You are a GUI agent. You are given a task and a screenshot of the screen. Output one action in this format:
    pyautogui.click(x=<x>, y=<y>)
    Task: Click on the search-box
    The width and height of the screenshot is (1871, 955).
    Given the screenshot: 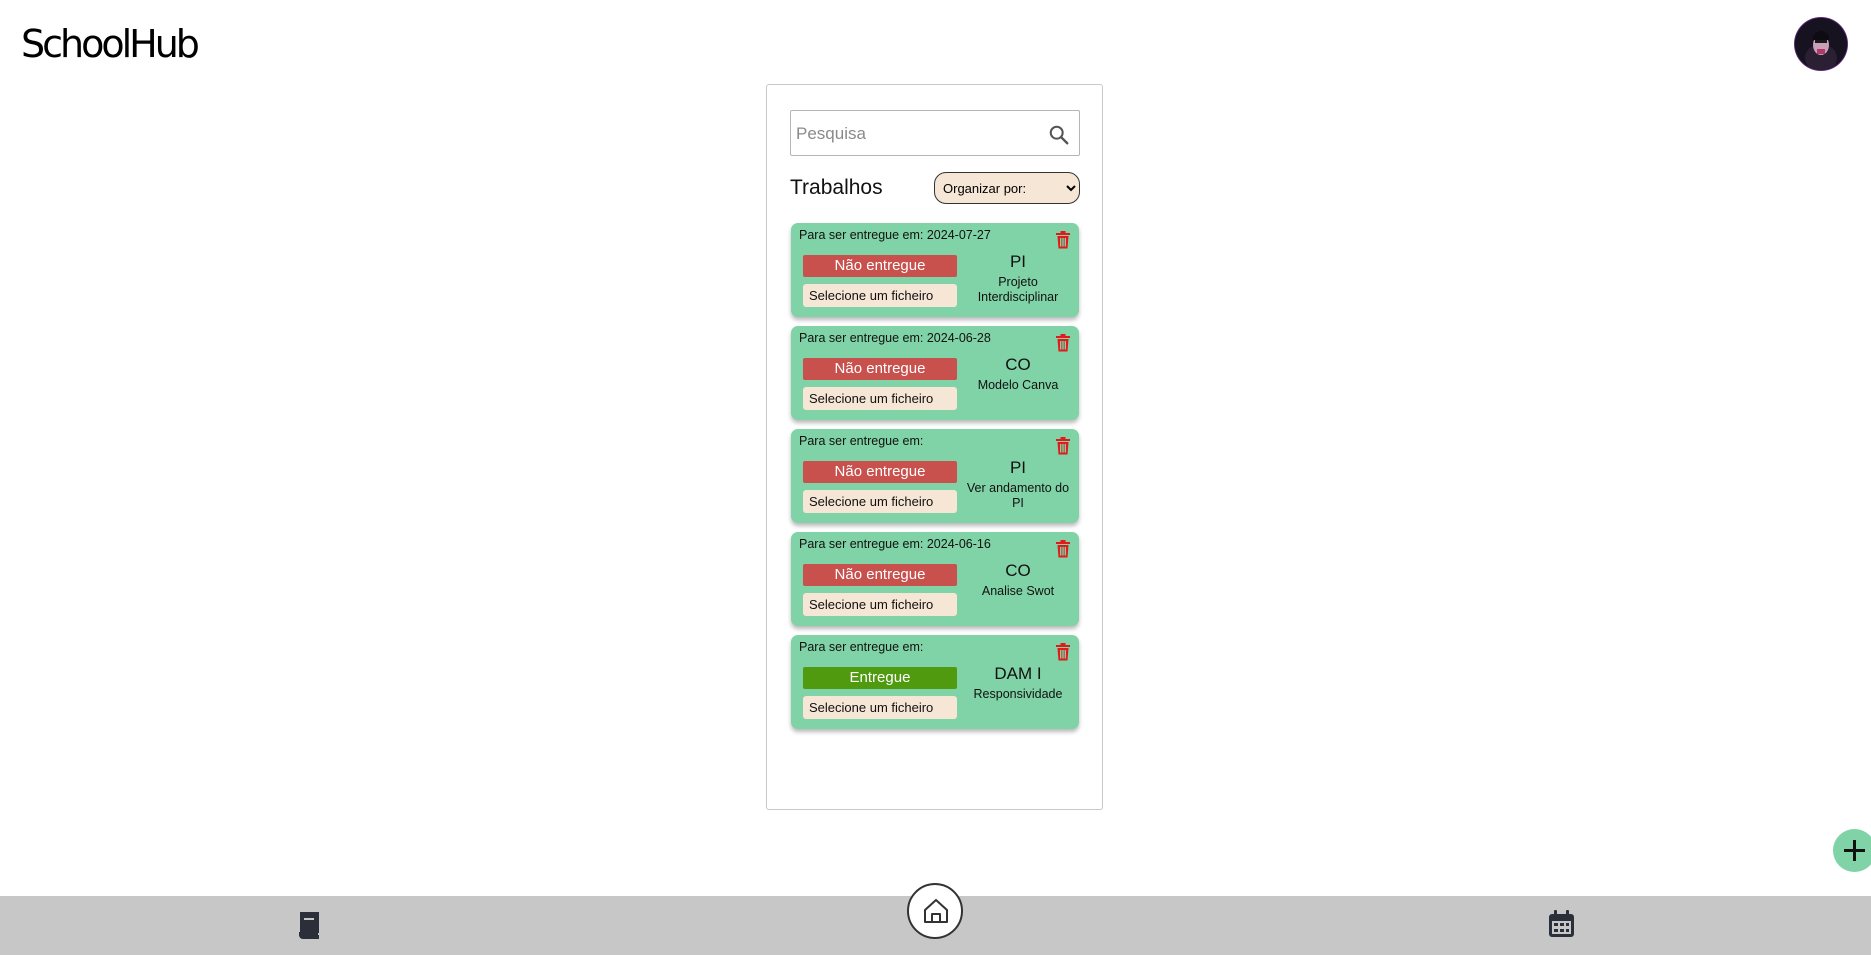 What is the action you would take?
    pyautogui.click(x=935, y=133)
    